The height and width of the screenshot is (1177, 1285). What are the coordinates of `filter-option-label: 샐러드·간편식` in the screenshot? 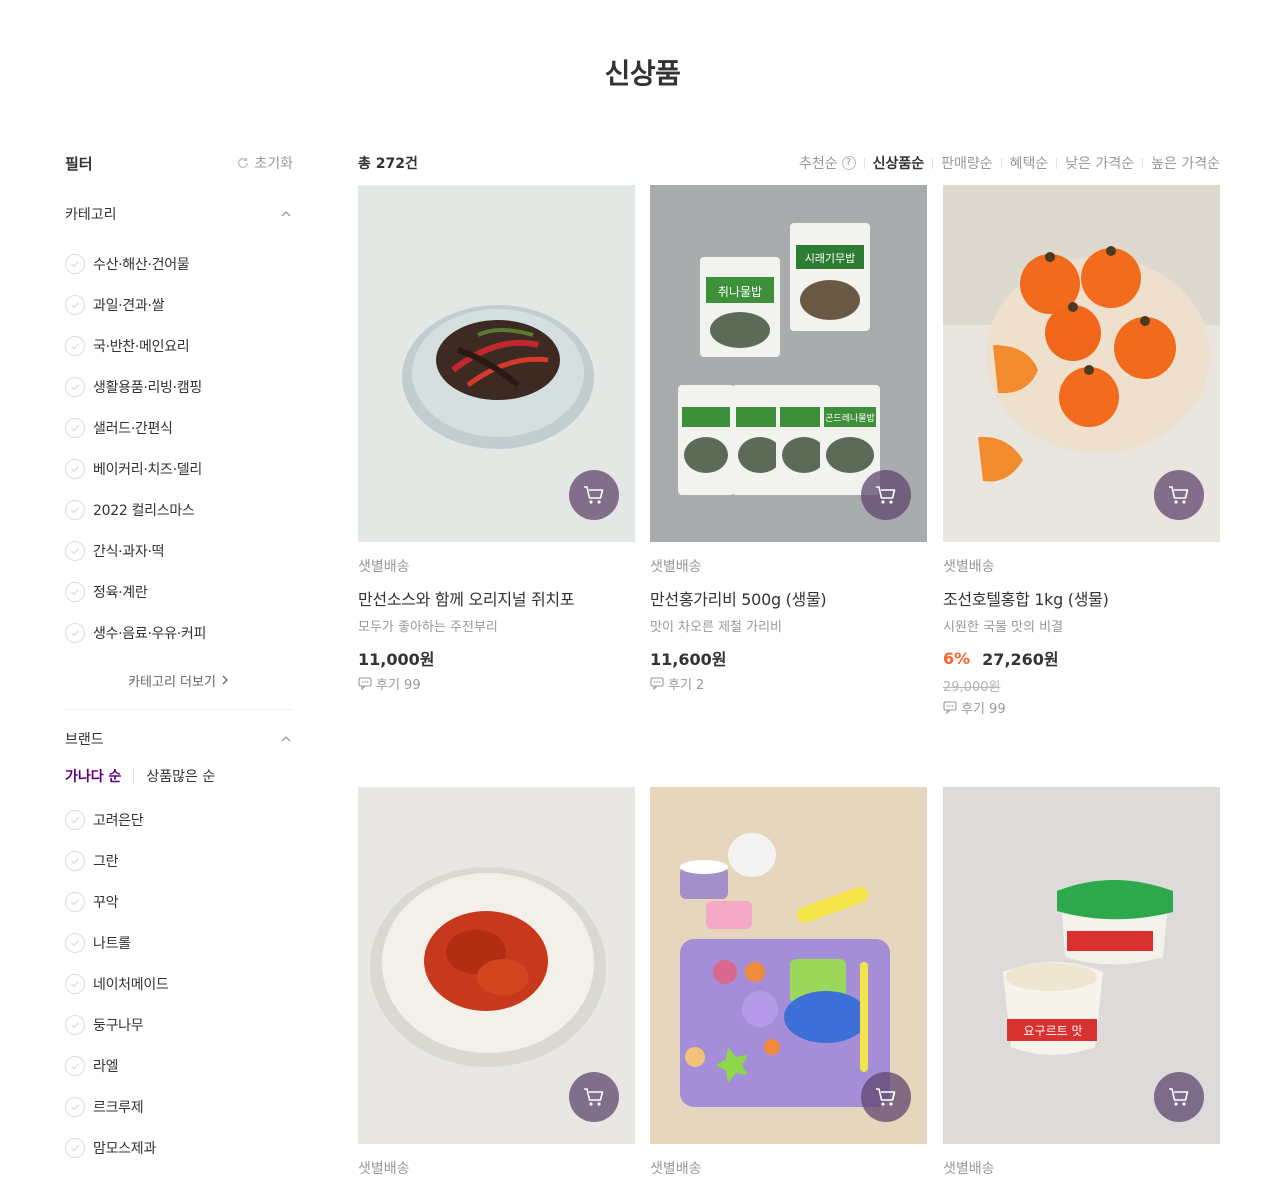 It's located at (133, 428).